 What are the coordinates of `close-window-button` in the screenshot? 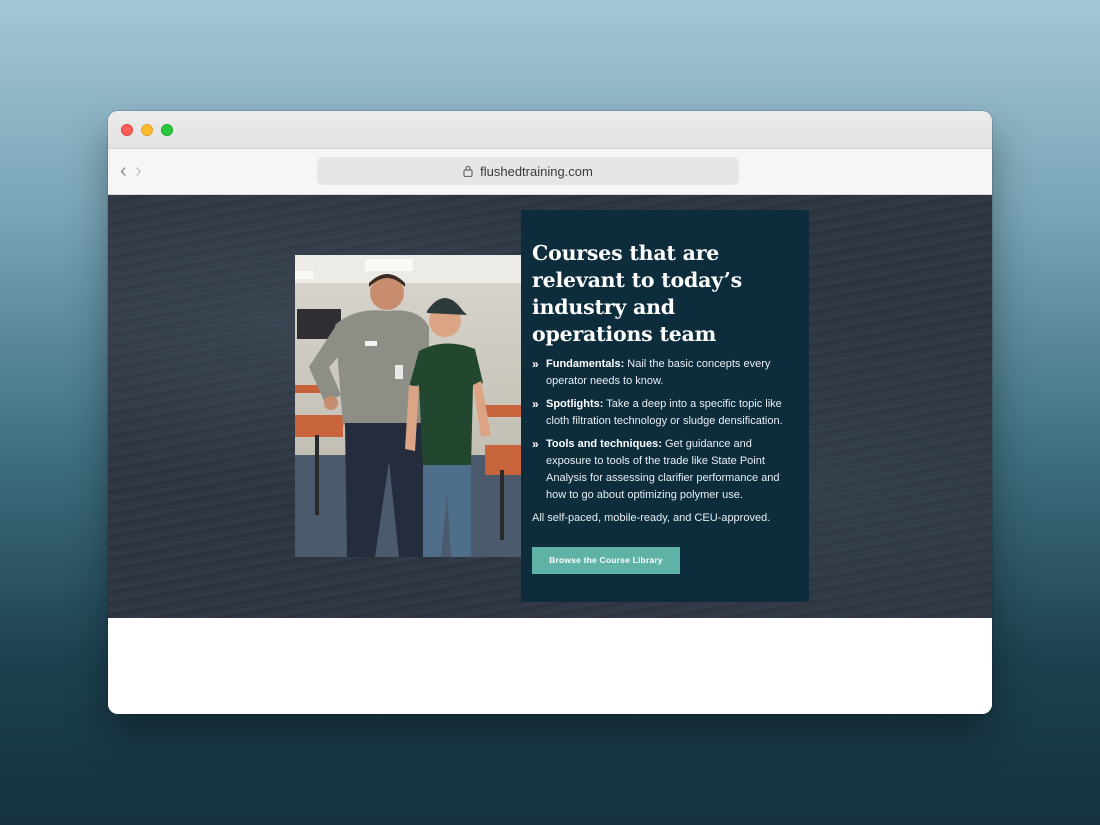 It's located at (127, 130).